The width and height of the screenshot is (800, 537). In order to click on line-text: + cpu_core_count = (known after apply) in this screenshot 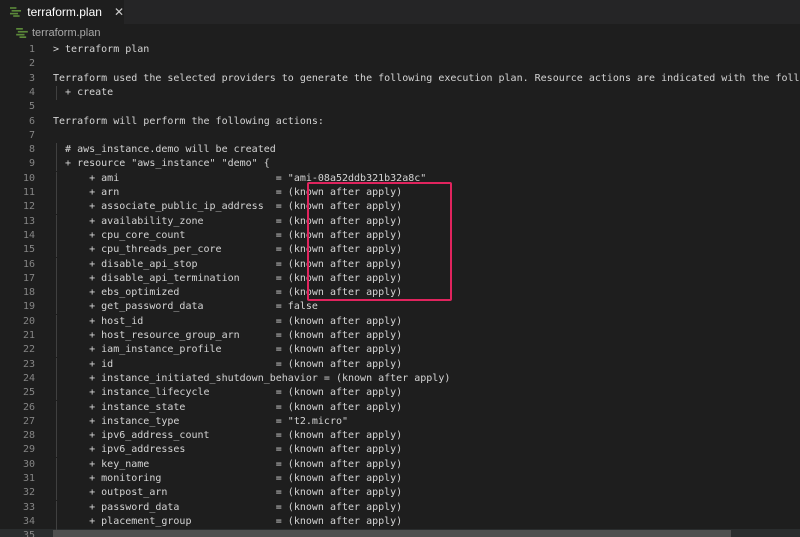, I will do `click(228, 235)`.